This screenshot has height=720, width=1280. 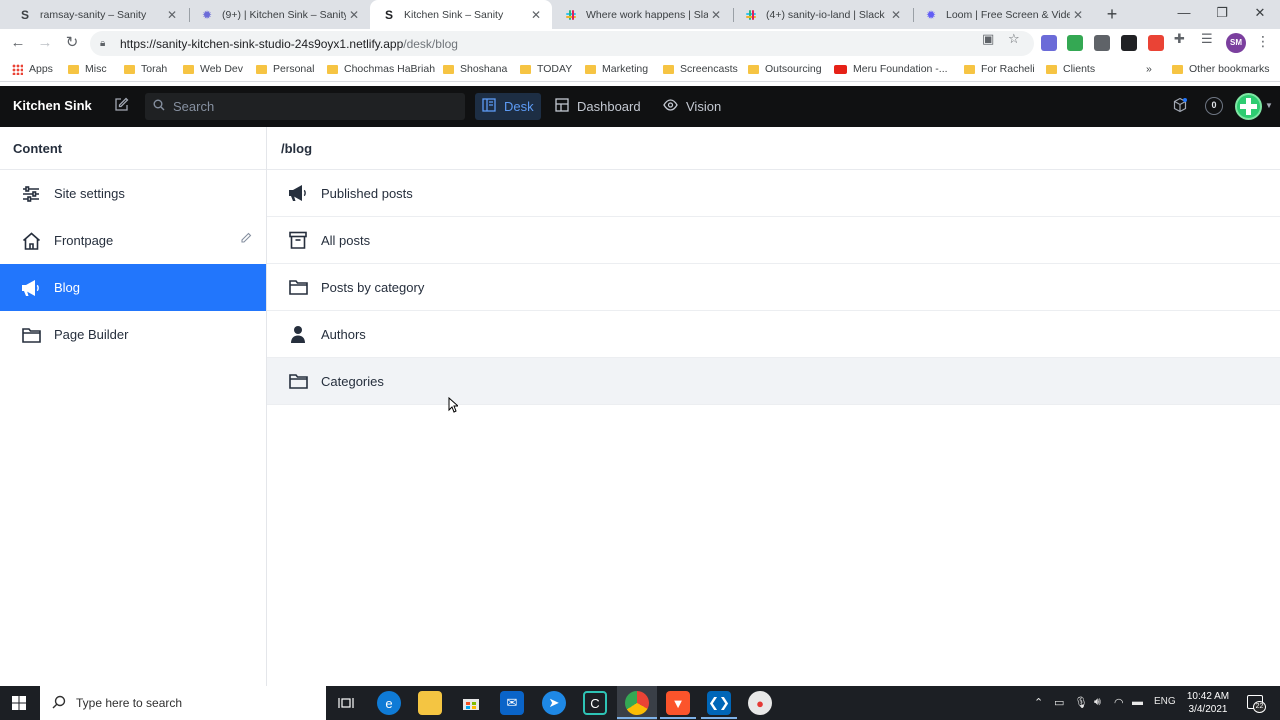 I want to click on blog-item-published-posts: Published posts, so click(x=773, y=193).